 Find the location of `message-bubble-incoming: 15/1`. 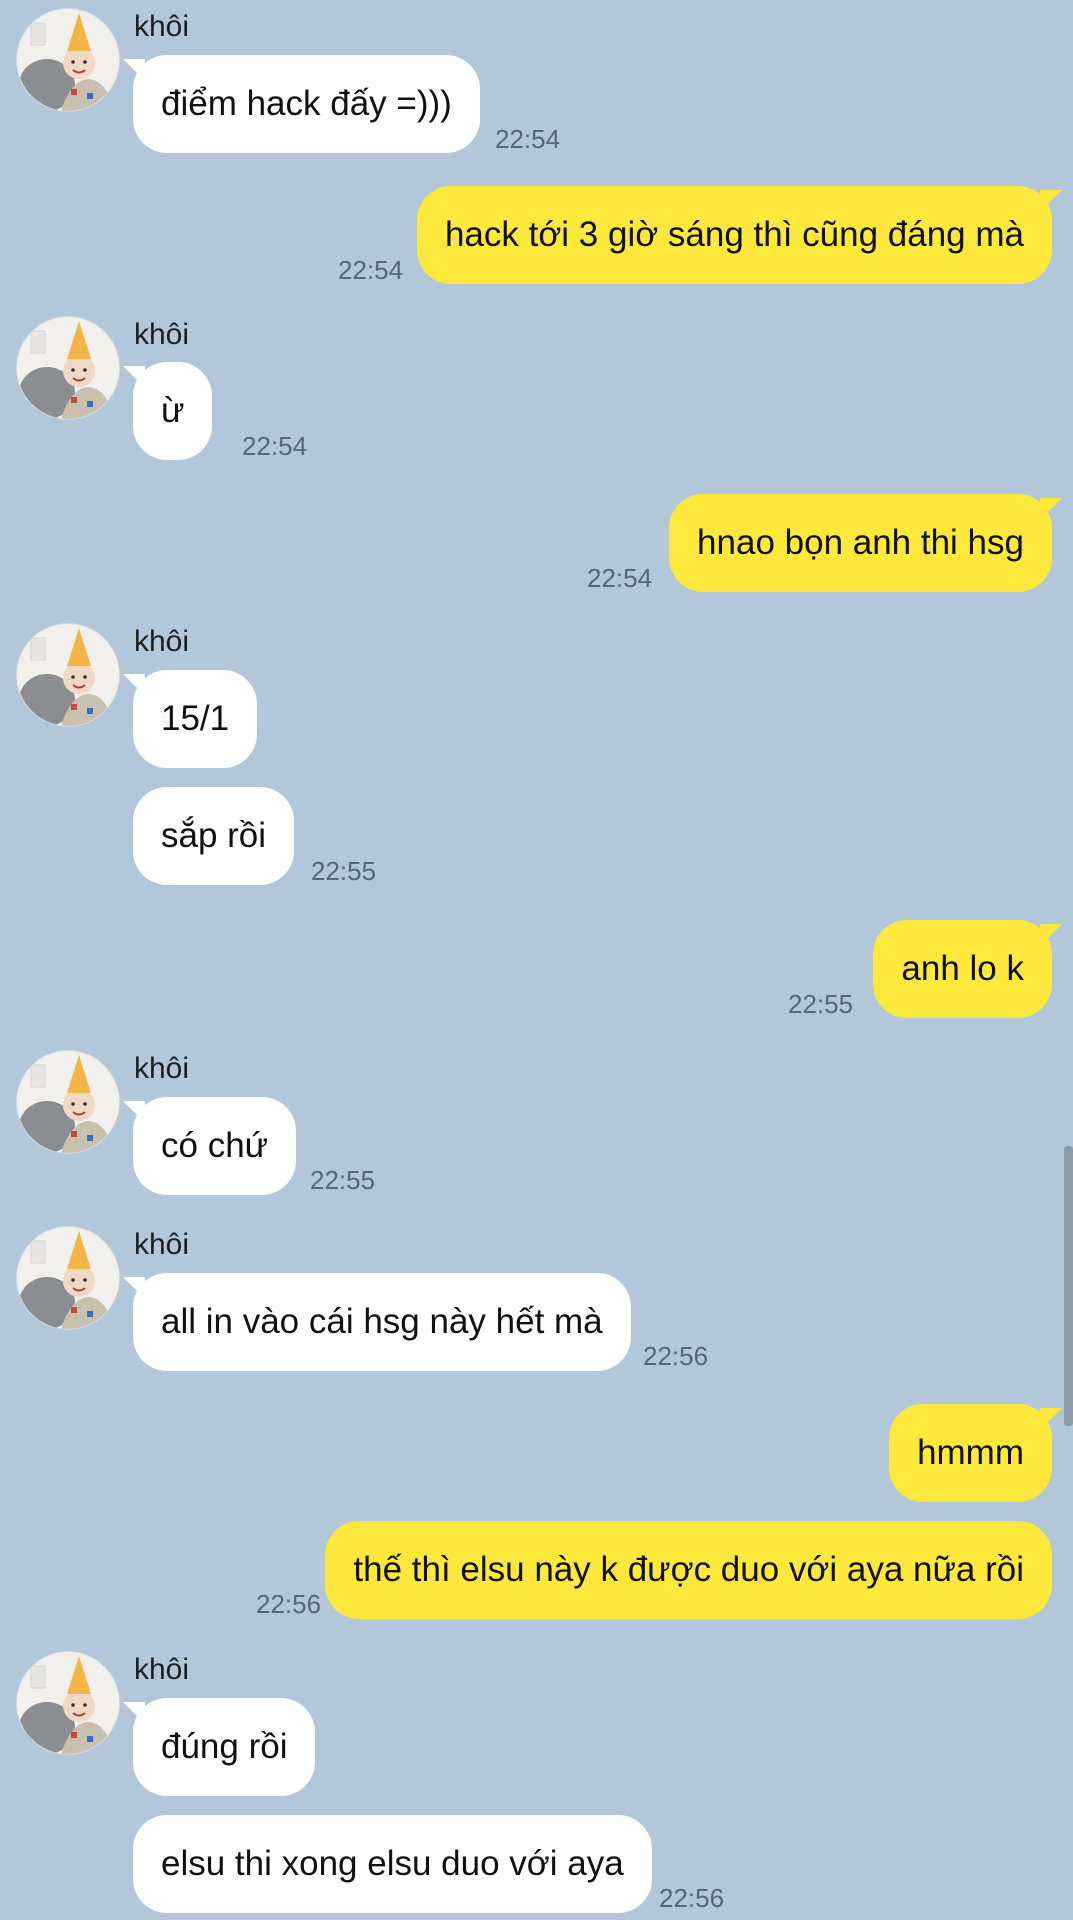

message-bubble-incoming: 15/1 is located at coordinates (190, 719).